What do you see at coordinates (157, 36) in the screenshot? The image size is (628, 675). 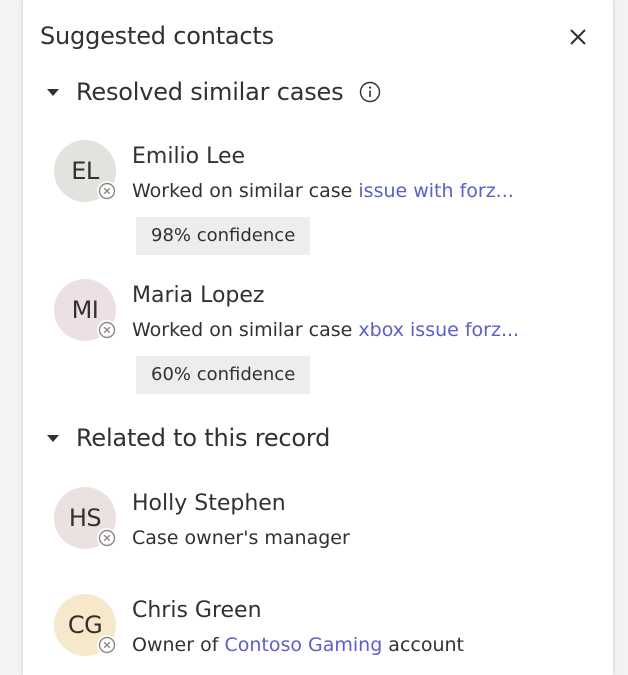 I see `panel-title: Suggested contacts` at bounding box center [157, 36].